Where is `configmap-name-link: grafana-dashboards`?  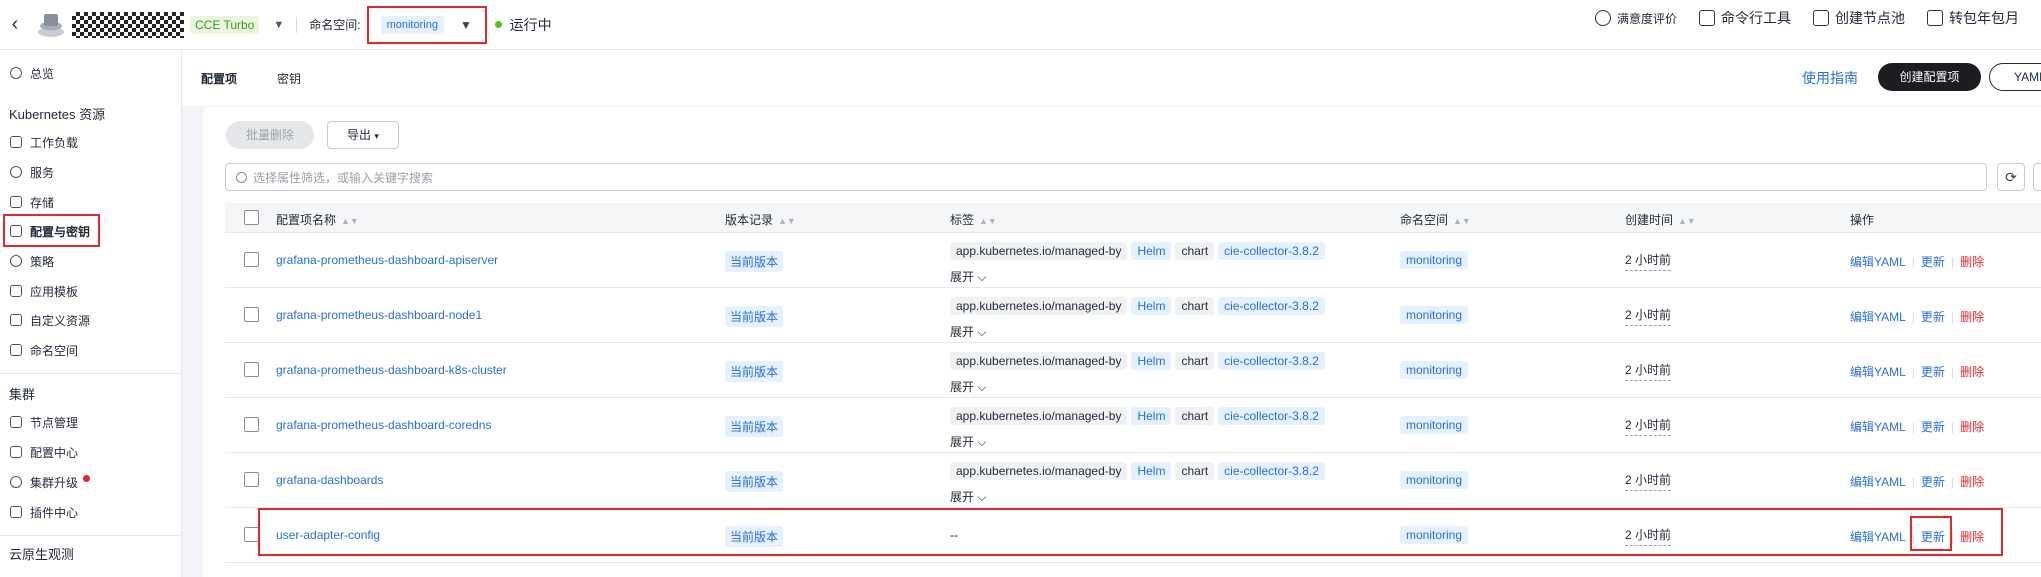
configmap-name-link: grafana-dashboards is located at coordinates (329, 480).